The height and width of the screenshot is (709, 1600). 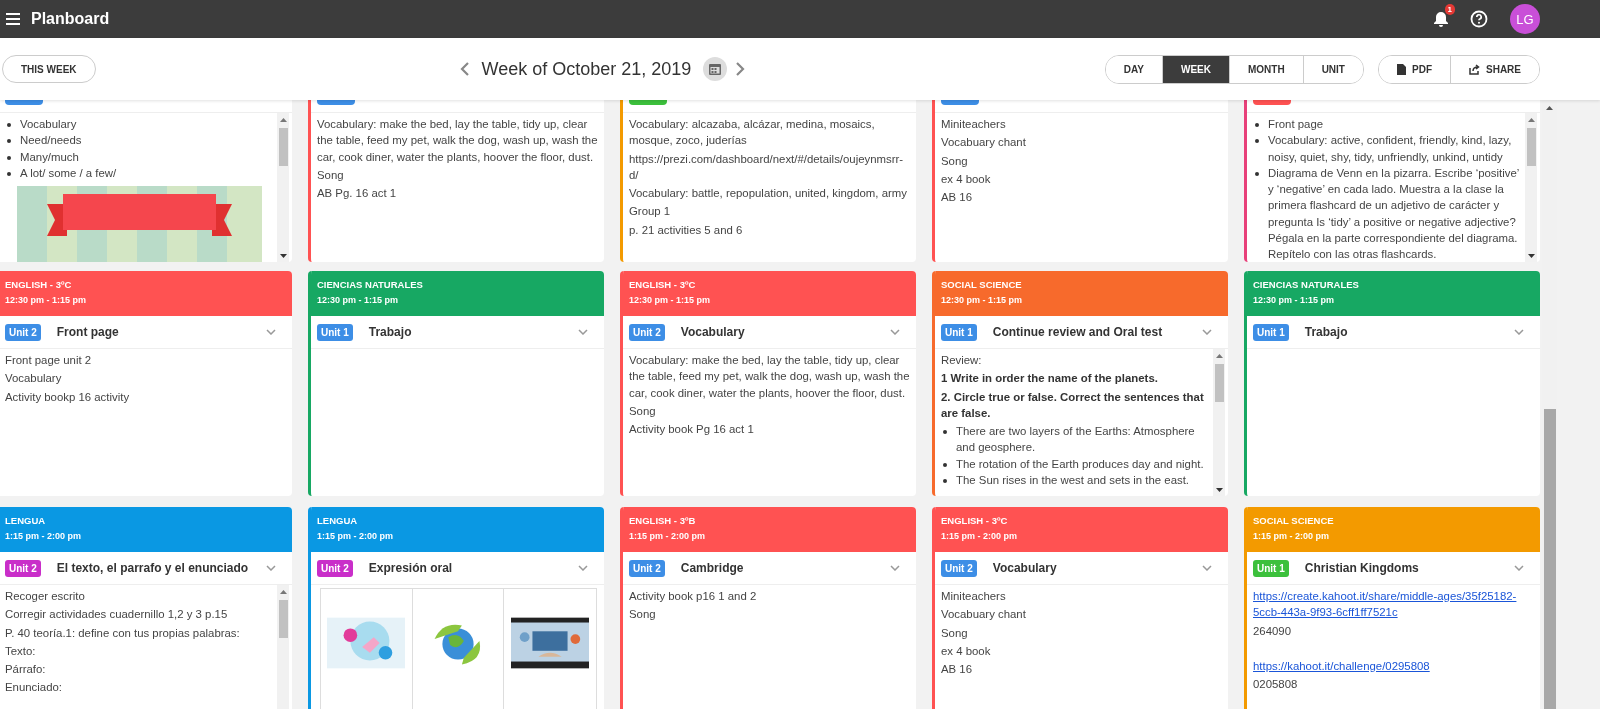 I want to click on lesson-title: Christian Kingdoms, so click(x=1361, y=568).